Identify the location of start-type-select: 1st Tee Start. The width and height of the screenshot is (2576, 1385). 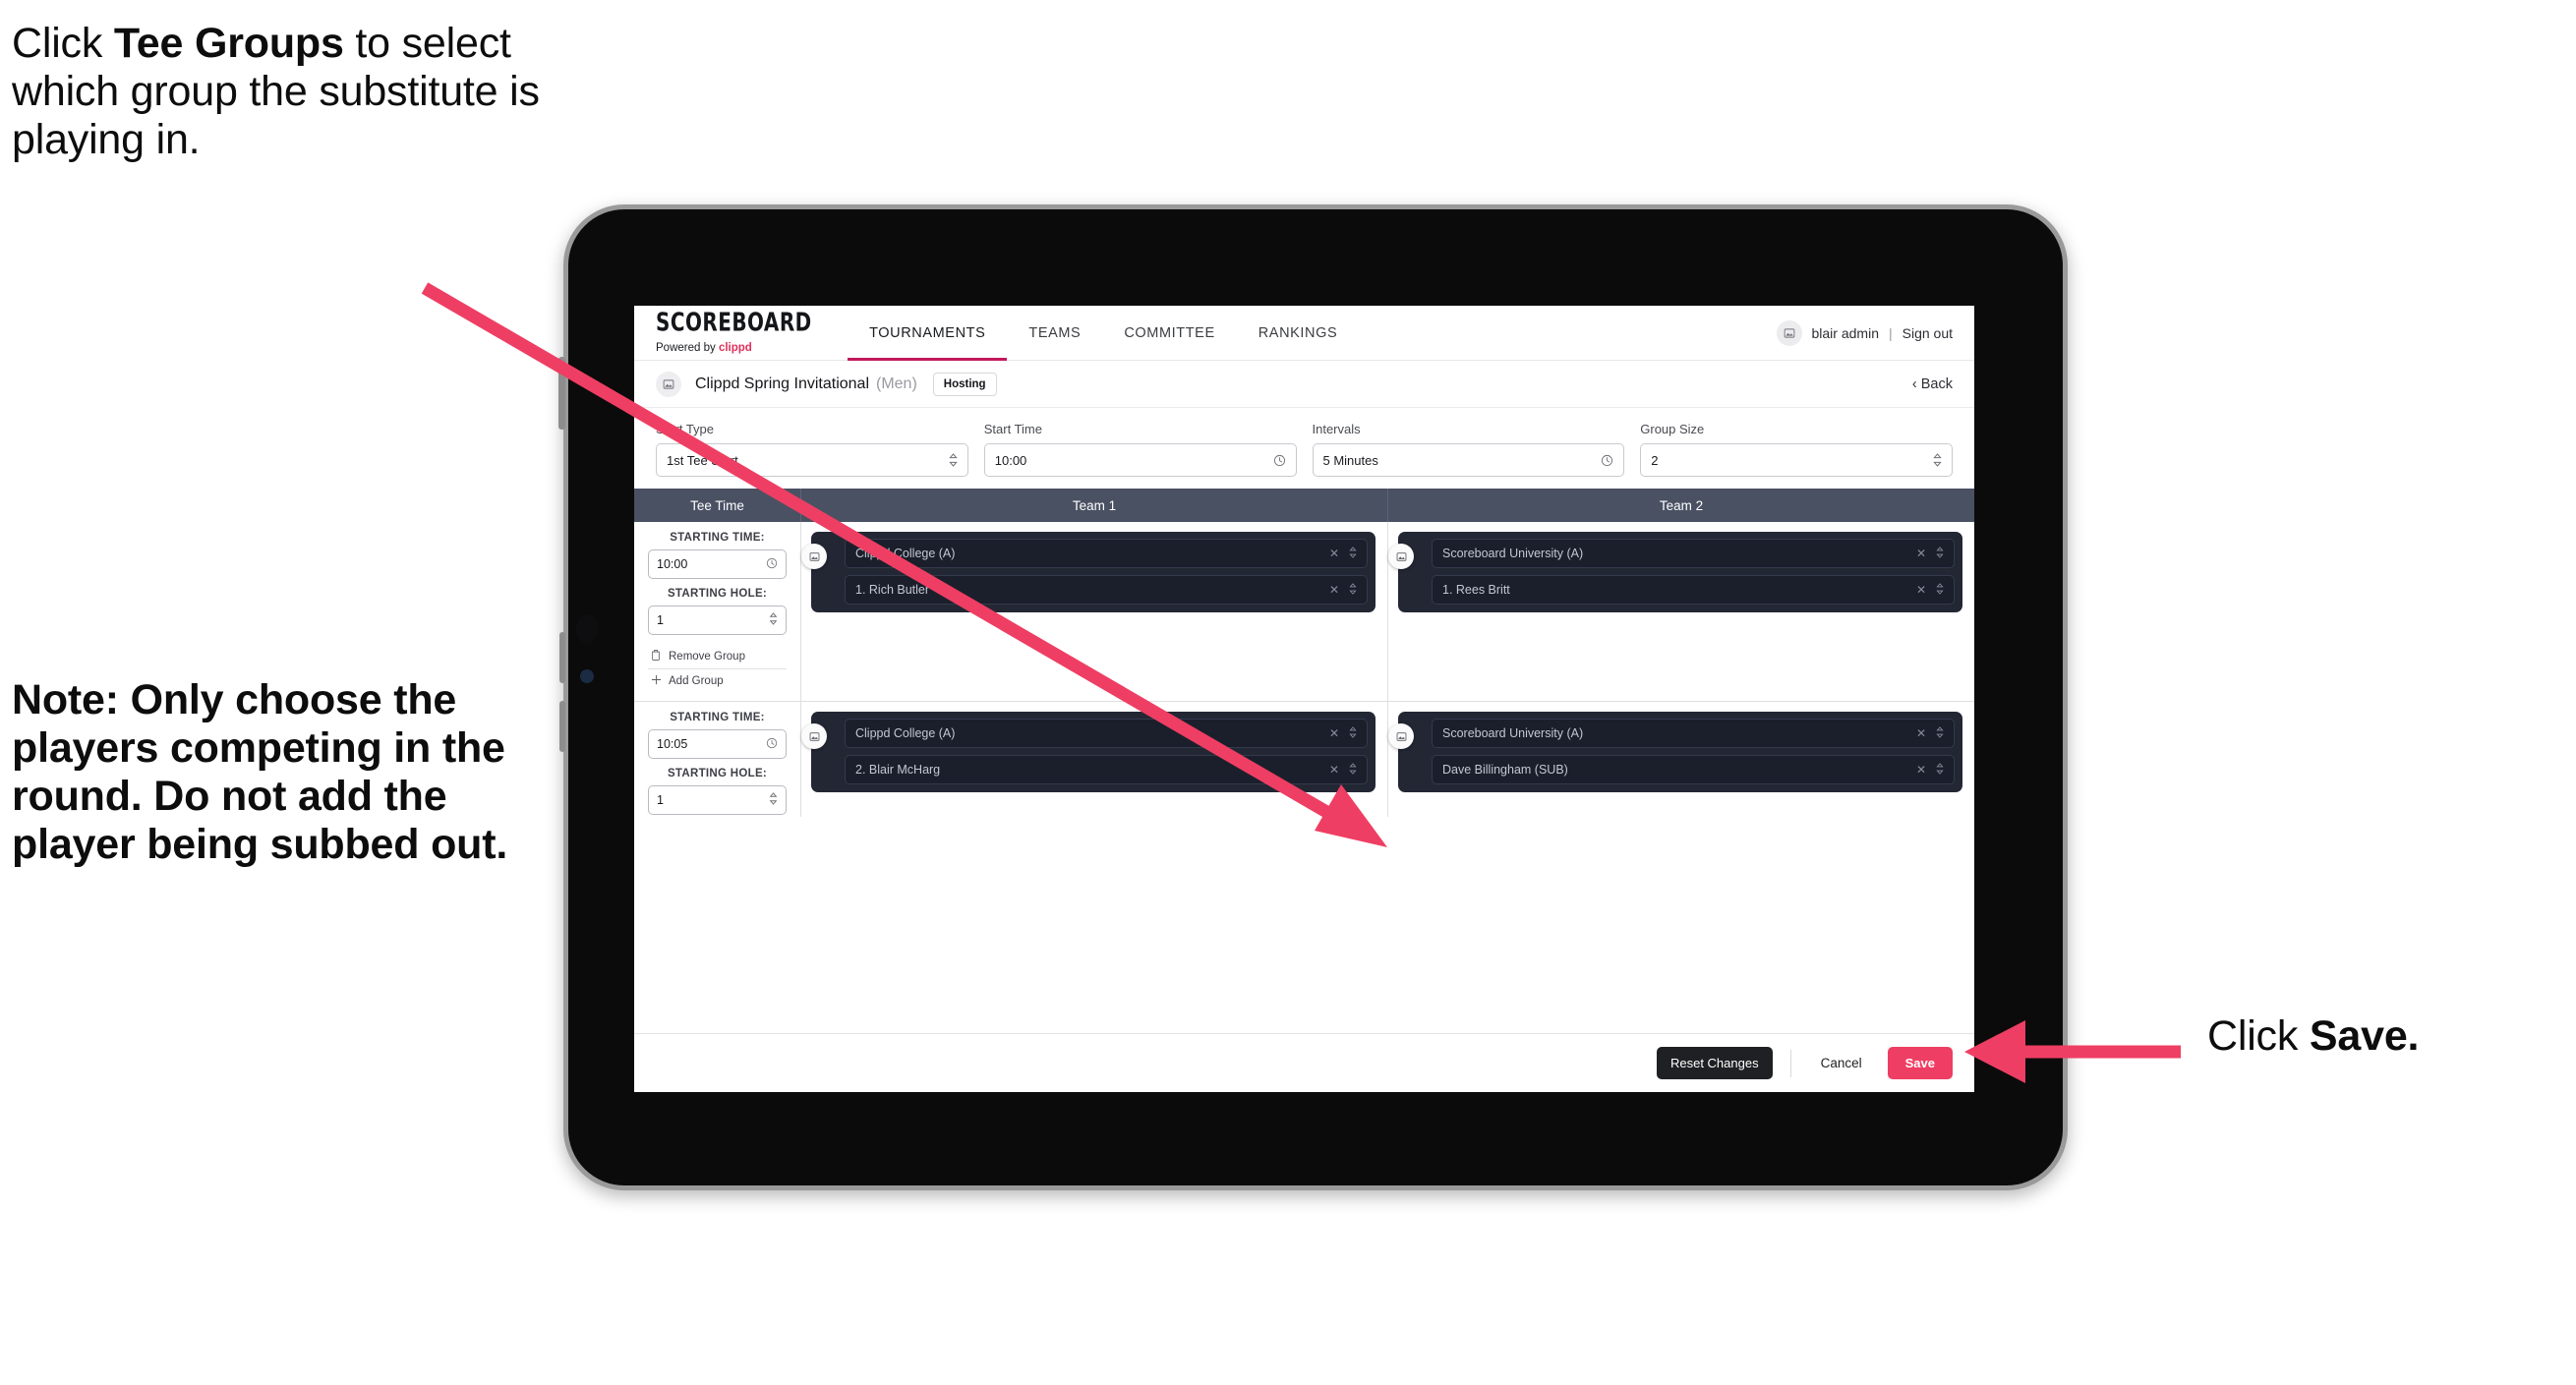
(812, 460).